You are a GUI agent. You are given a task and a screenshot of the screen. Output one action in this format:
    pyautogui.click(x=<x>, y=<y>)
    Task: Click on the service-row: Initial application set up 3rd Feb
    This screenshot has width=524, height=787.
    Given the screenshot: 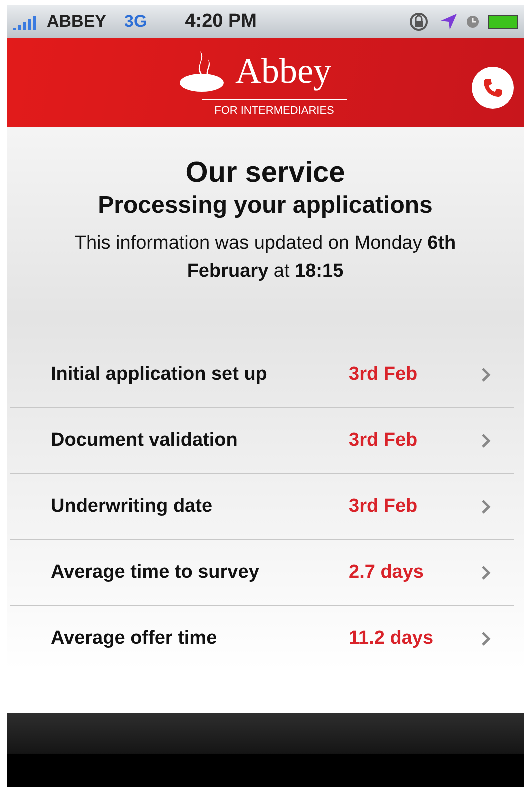 What is the action you would take?
    pyautogui.click(x=262, y=375)
    